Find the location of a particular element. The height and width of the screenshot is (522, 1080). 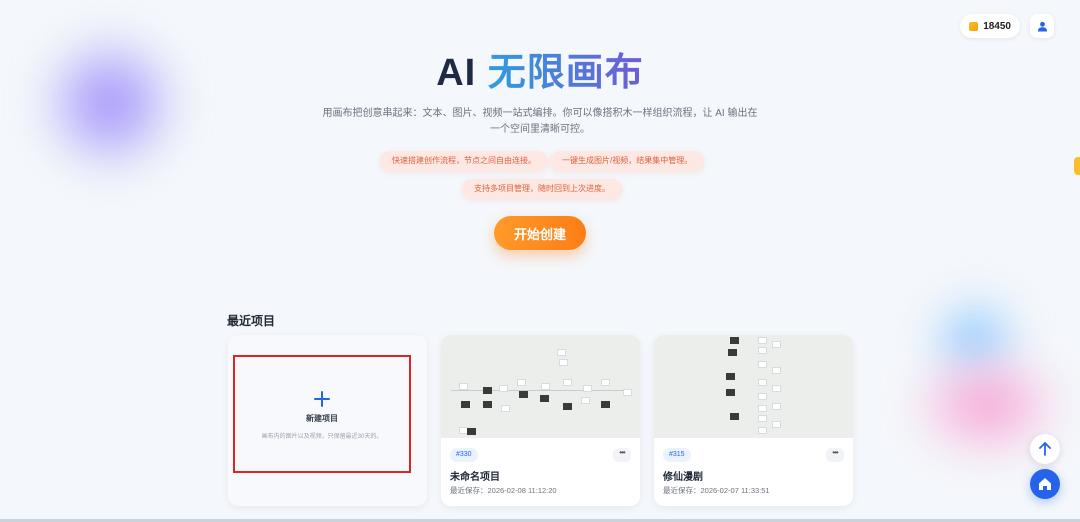

credits-badge: 18450 is located at coordinates (990, 26).